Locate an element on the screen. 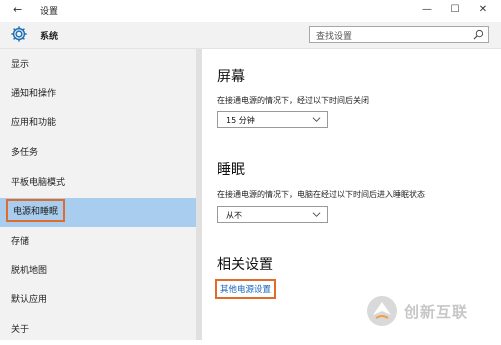 The image size is (501, 345). sidebar-item-label: 显示 is located at coordinates (20, 65).